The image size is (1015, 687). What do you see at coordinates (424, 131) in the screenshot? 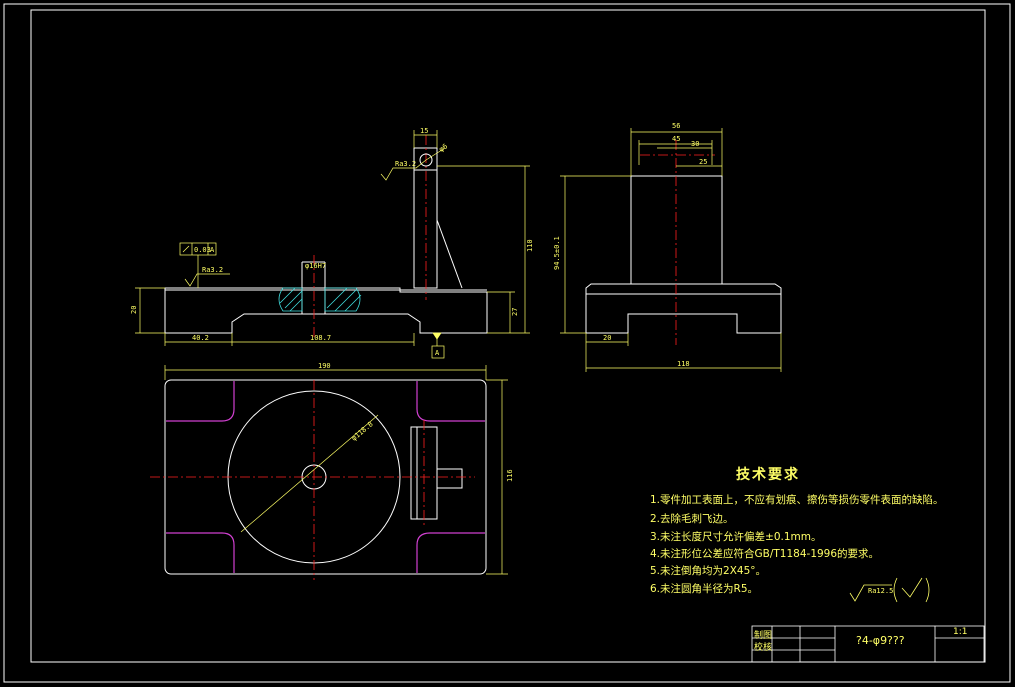
I see `dim-15: 15` at bounding box center [424, 131].